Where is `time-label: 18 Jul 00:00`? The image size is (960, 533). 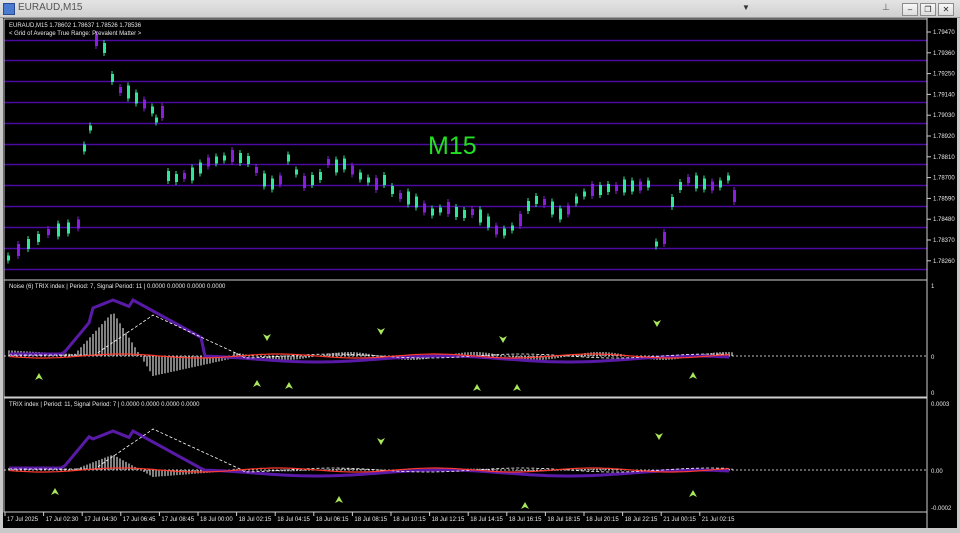
time-label: 18 Jul 00:00 is located at coordinates (216, 520).